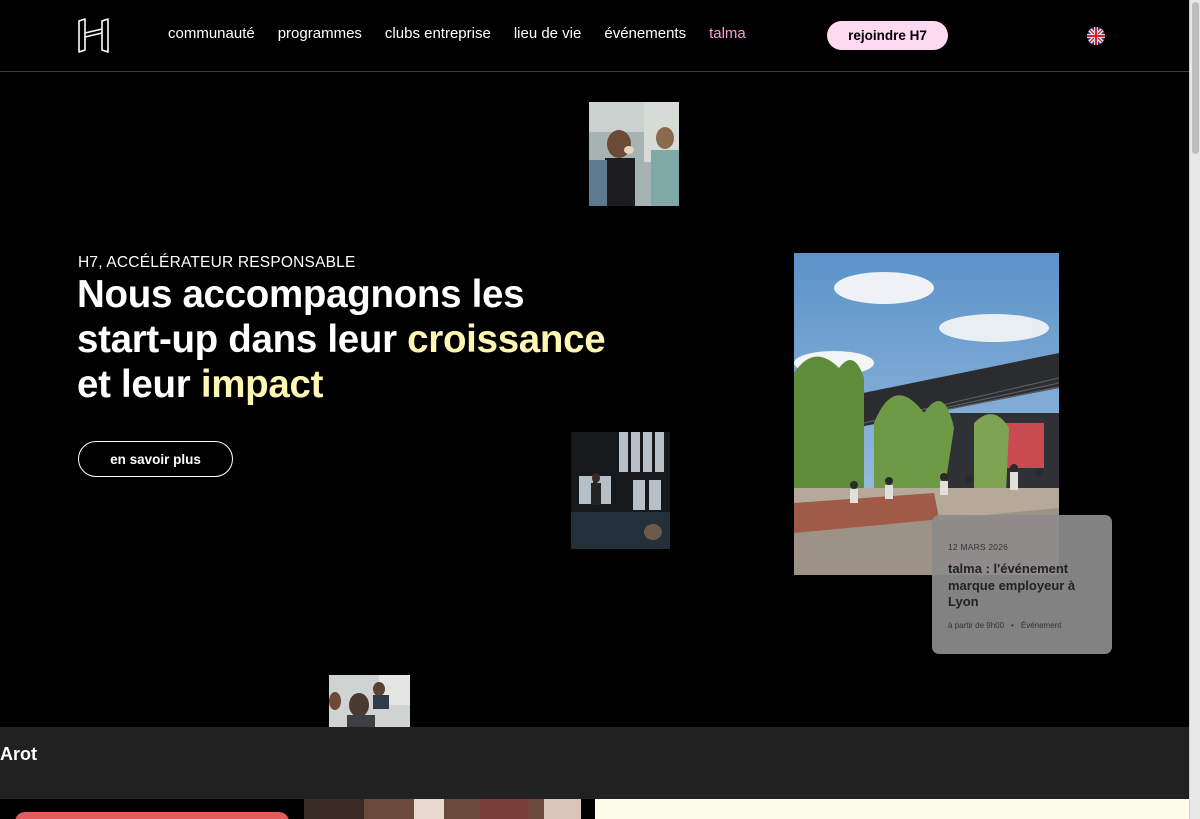  Describe the element at coordinates (155, 459) in the screenshot. I see `learn-more-button: en savoir plus` at that location.